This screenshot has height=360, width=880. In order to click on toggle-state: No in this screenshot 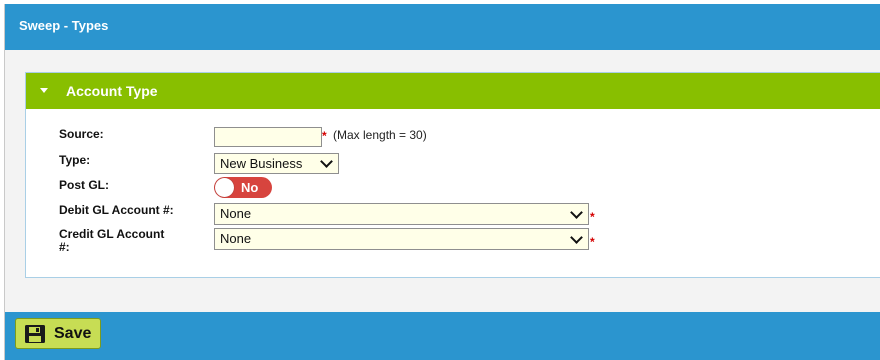, I will do `click(250, 187)`.